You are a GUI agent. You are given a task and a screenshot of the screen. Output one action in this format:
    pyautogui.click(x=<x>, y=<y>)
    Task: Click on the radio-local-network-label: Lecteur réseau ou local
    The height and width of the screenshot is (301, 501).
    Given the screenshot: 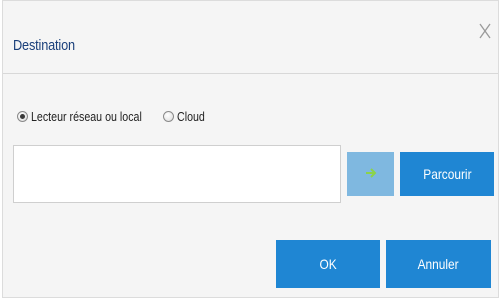 What is the action you would take?
    pyautogui.click(x=86, y=116)
    